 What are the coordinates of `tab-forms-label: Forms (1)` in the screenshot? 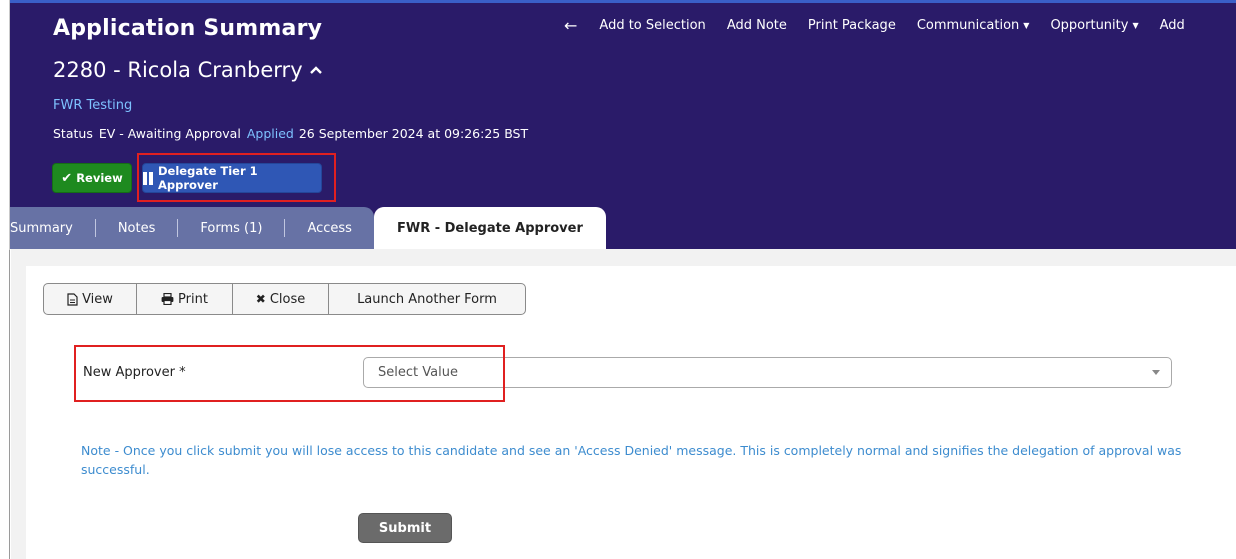 It's located at (231, 228).